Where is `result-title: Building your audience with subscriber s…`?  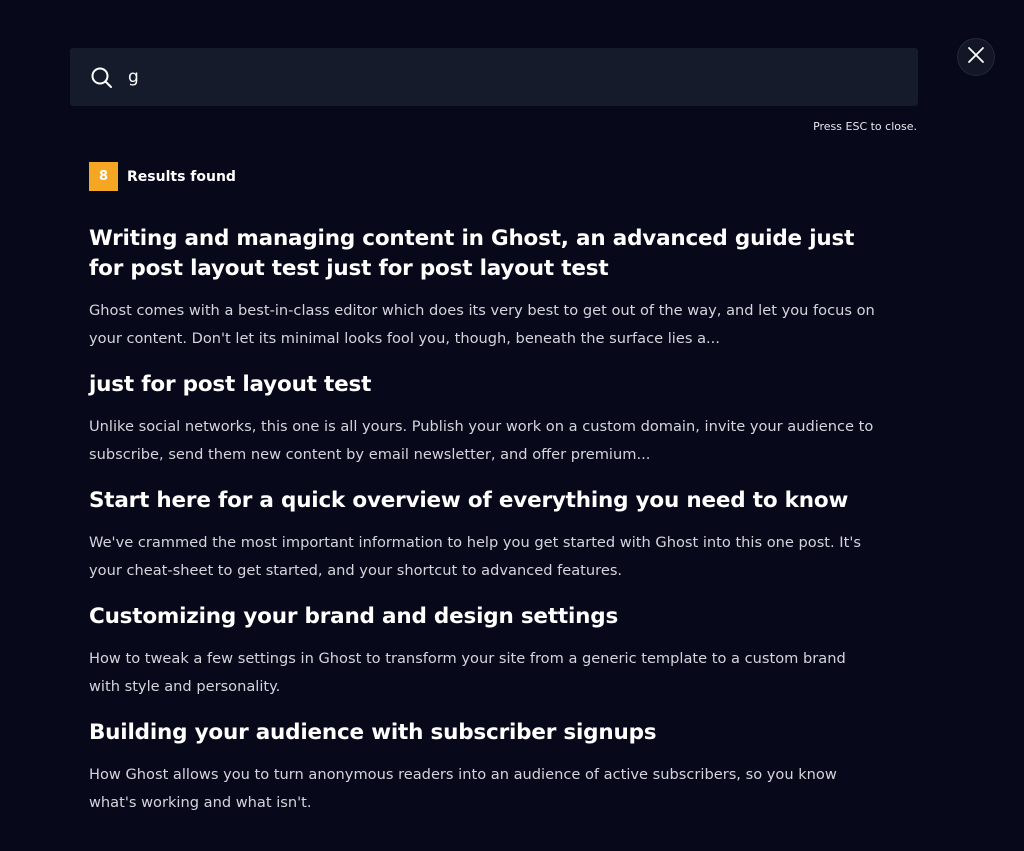
result-title: Building your audience with subscriber s… is located at coordinates (484, 733).